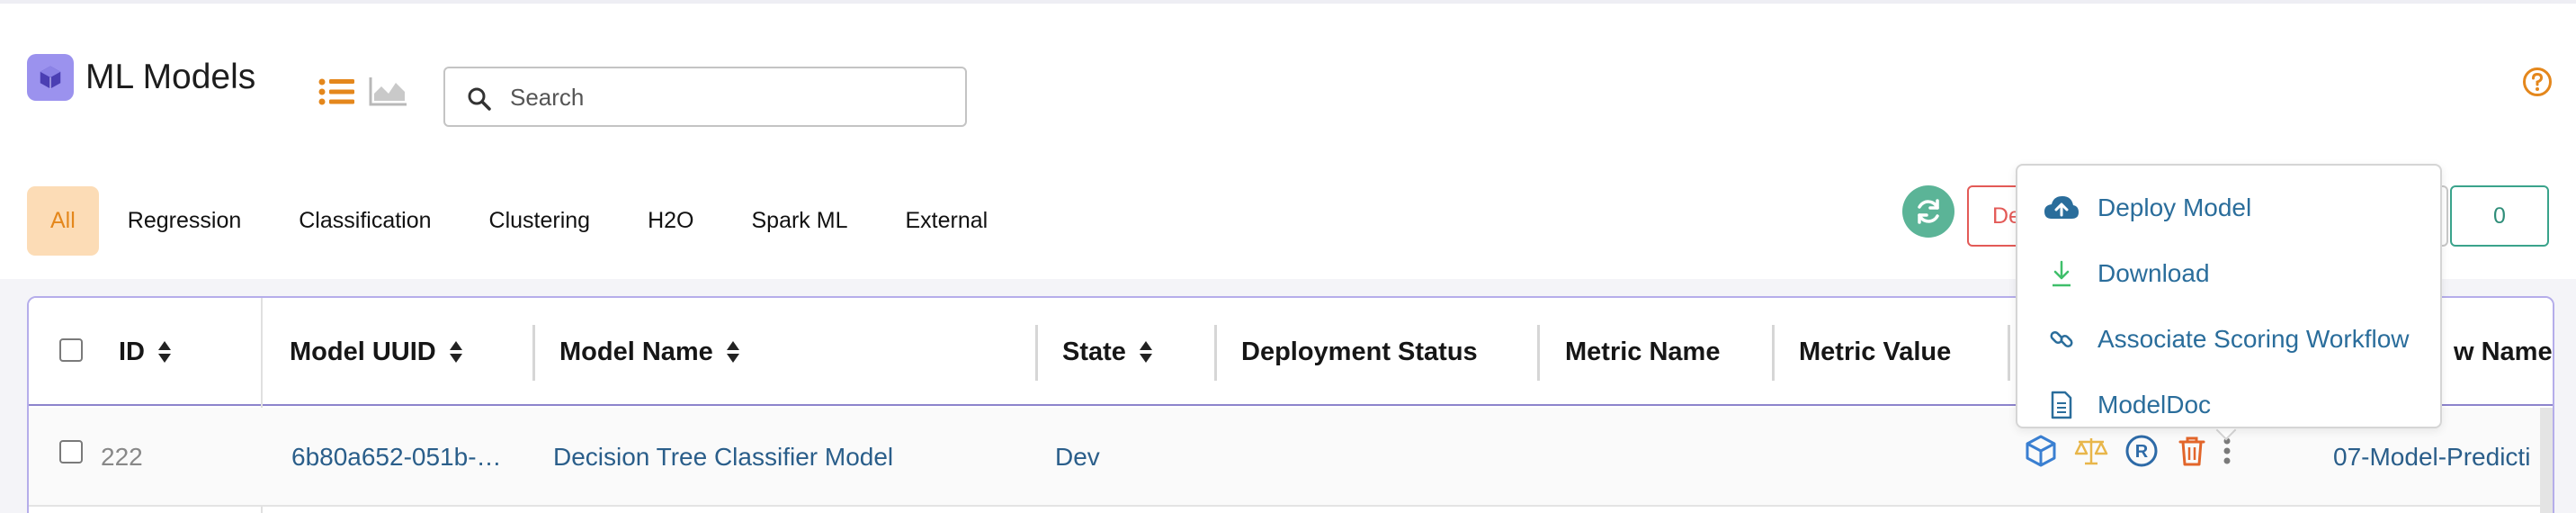  Describe the element at coordinates (170, 77) in the screenshot. I see `page-title: ML Models` at that location.